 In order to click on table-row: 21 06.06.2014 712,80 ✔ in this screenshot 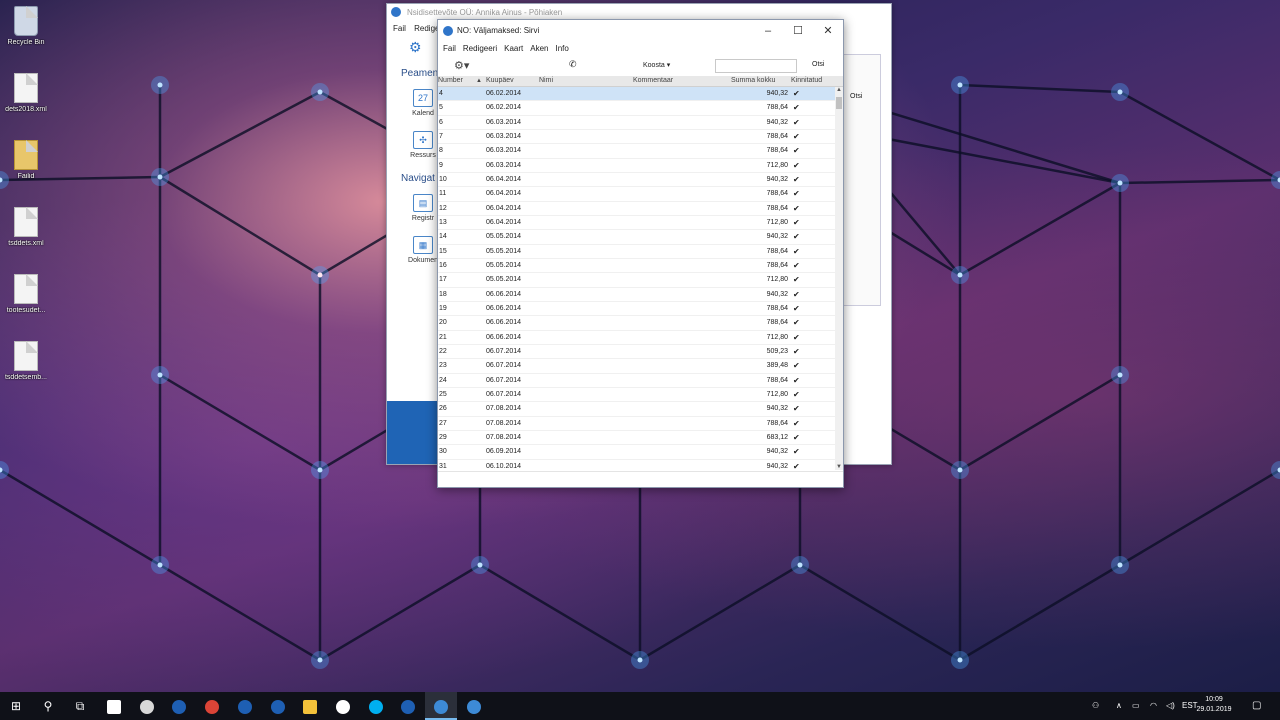, I will do `click(636, 338)`.